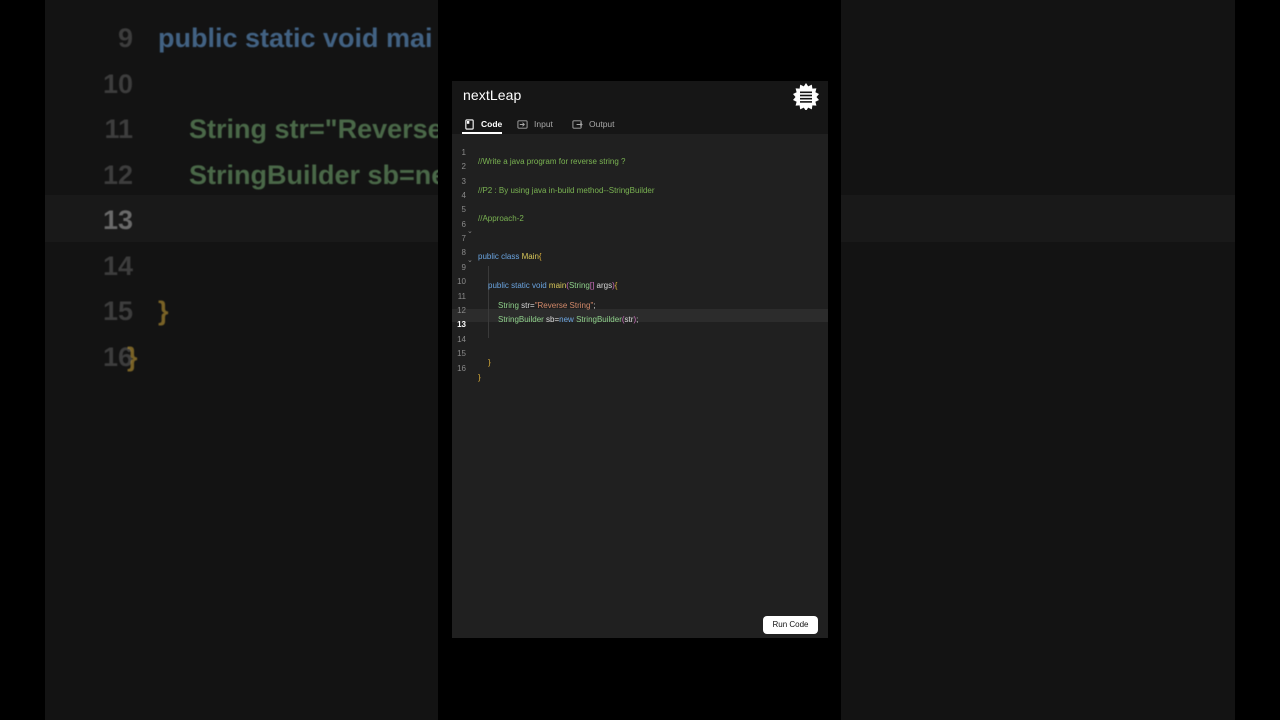  What do you see at coordinates (117, 266) in the screenshot?
I see `background-line-number: 14` at bounding box center [117, 266].